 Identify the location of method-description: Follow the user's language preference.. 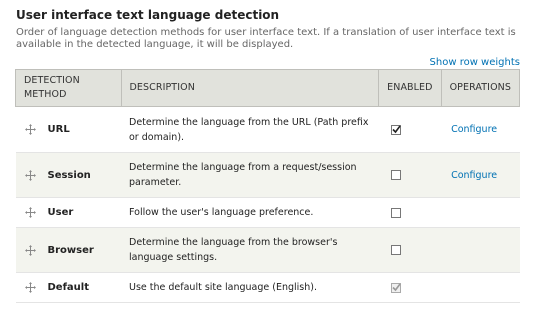
(250, 212).